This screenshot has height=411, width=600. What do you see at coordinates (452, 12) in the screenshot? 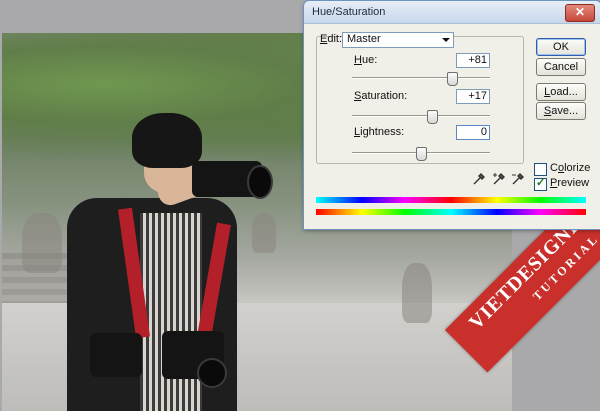
I see `dialog-titlebar: Hue/Saturation ✕` at bounding box center [452, 12].